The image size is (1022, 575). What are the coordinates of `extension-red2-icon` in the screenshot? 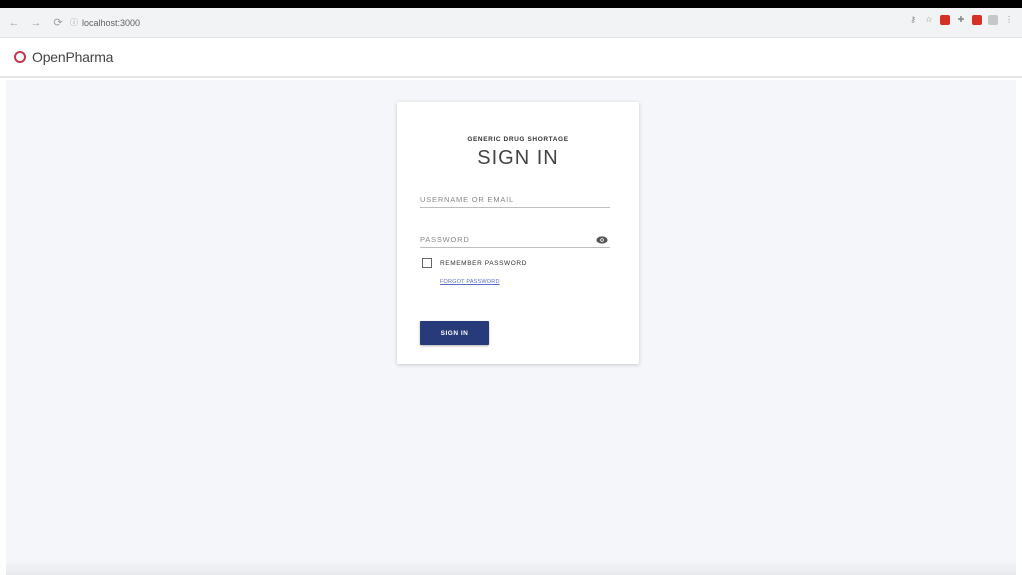 It's located at (977, 20).